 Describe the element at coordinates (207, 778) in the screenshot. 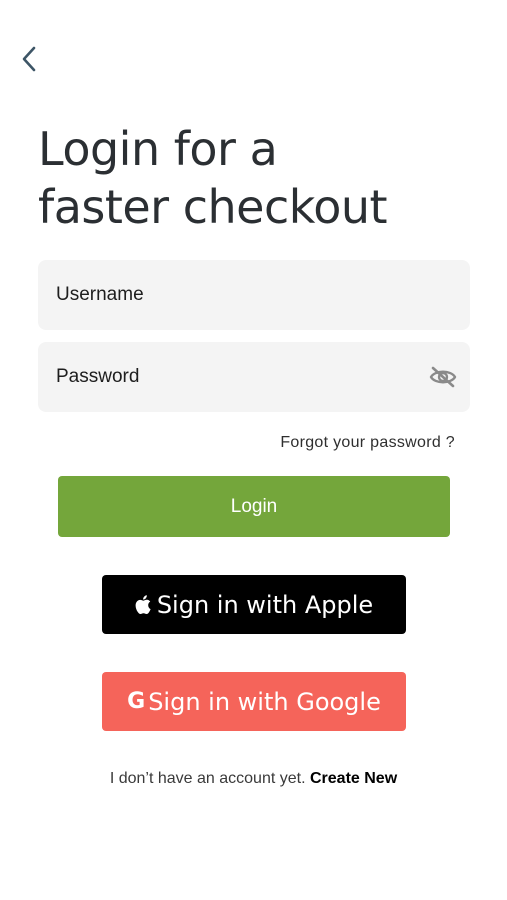

I see `no-account-text: I don’t have an account yet.` at that location.